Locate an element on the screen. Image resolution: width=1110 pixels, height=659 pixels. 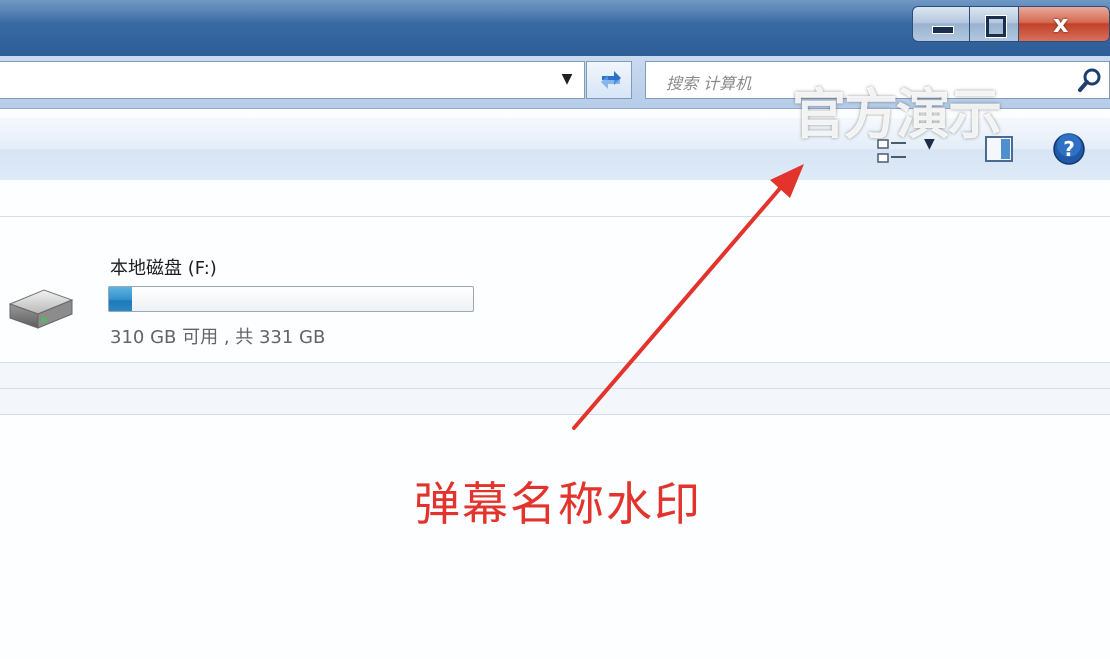
annotation-arrow is located at coordinates (688, 297).